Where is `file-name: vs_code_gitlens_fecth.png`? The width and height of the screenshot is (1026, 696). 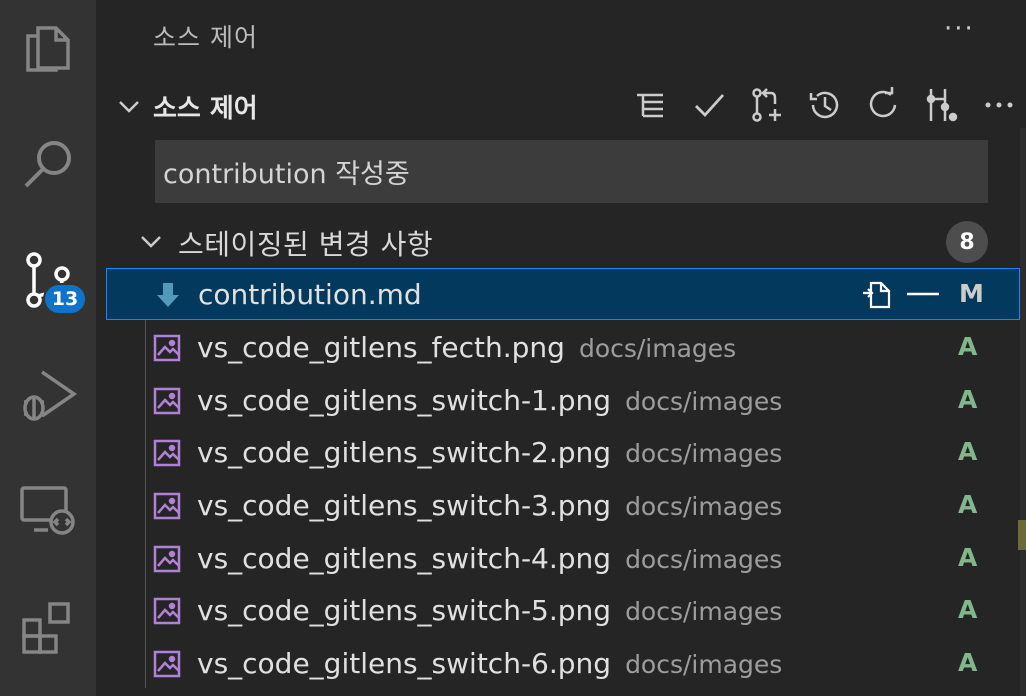
file-name: vs_code_gitlens_fecth.png is located at coordinates (381, 347).